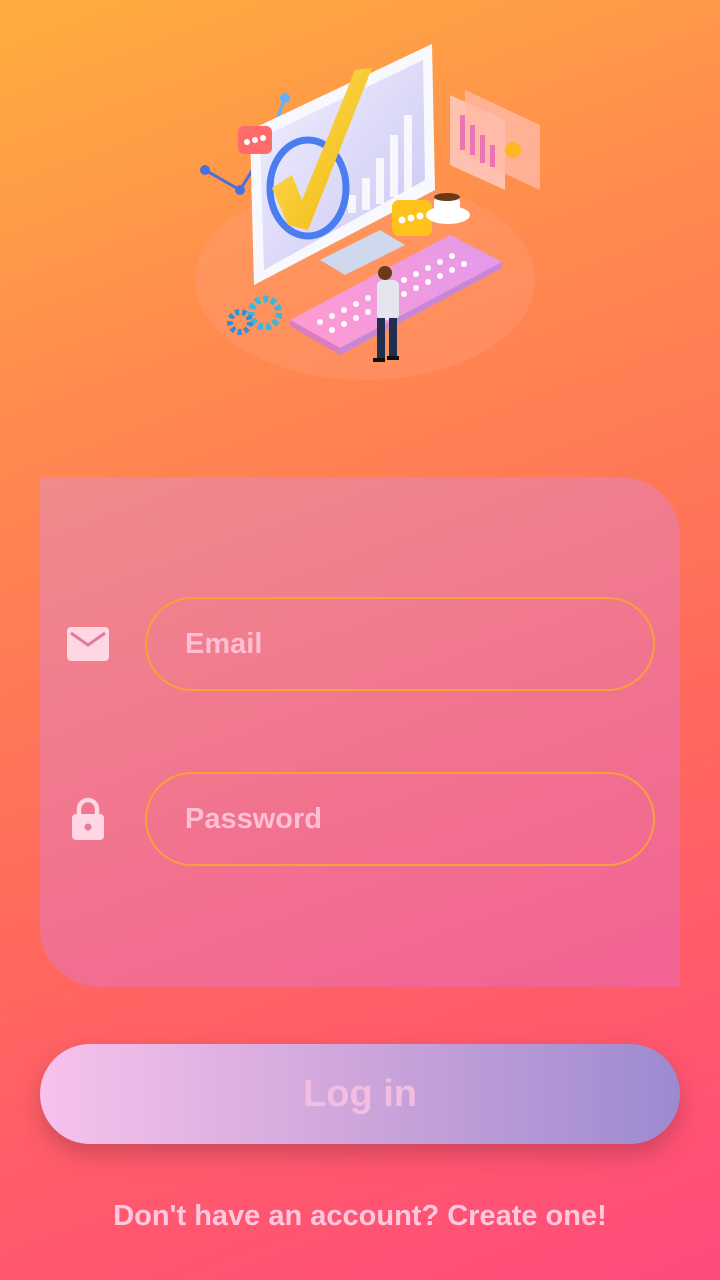 This screenshot has width=720, height=1280. I want to click on mail-icon, so click(88, 644).